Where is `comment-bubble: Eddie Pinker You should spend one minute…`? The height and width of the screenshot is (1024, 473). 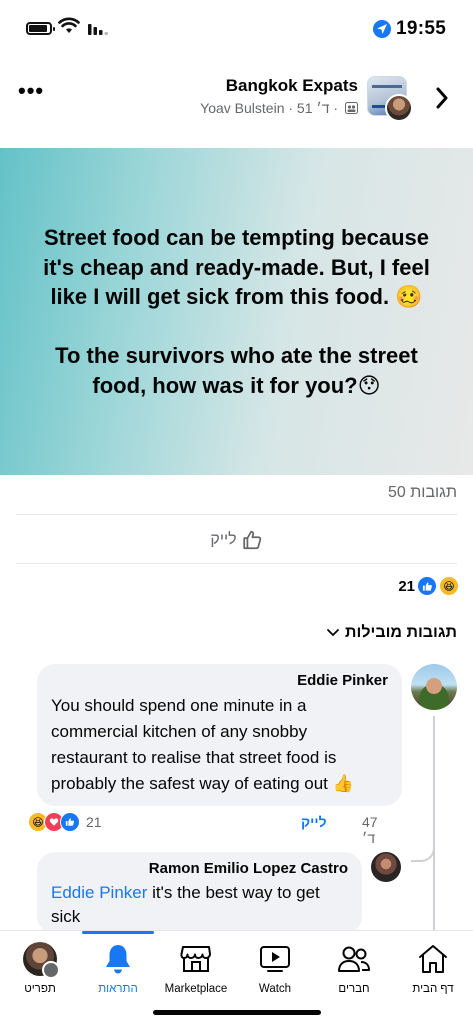 comment-bubble: Eddie Pinker You should spend one minute… is located at coordinates (219, 735).